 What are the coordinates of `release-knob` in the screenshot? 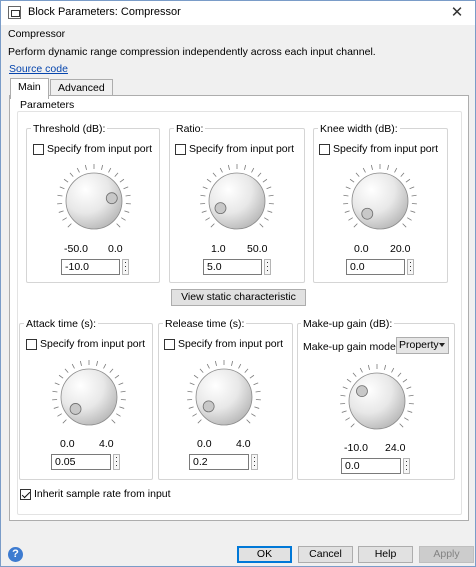 It's located at (224, 397).